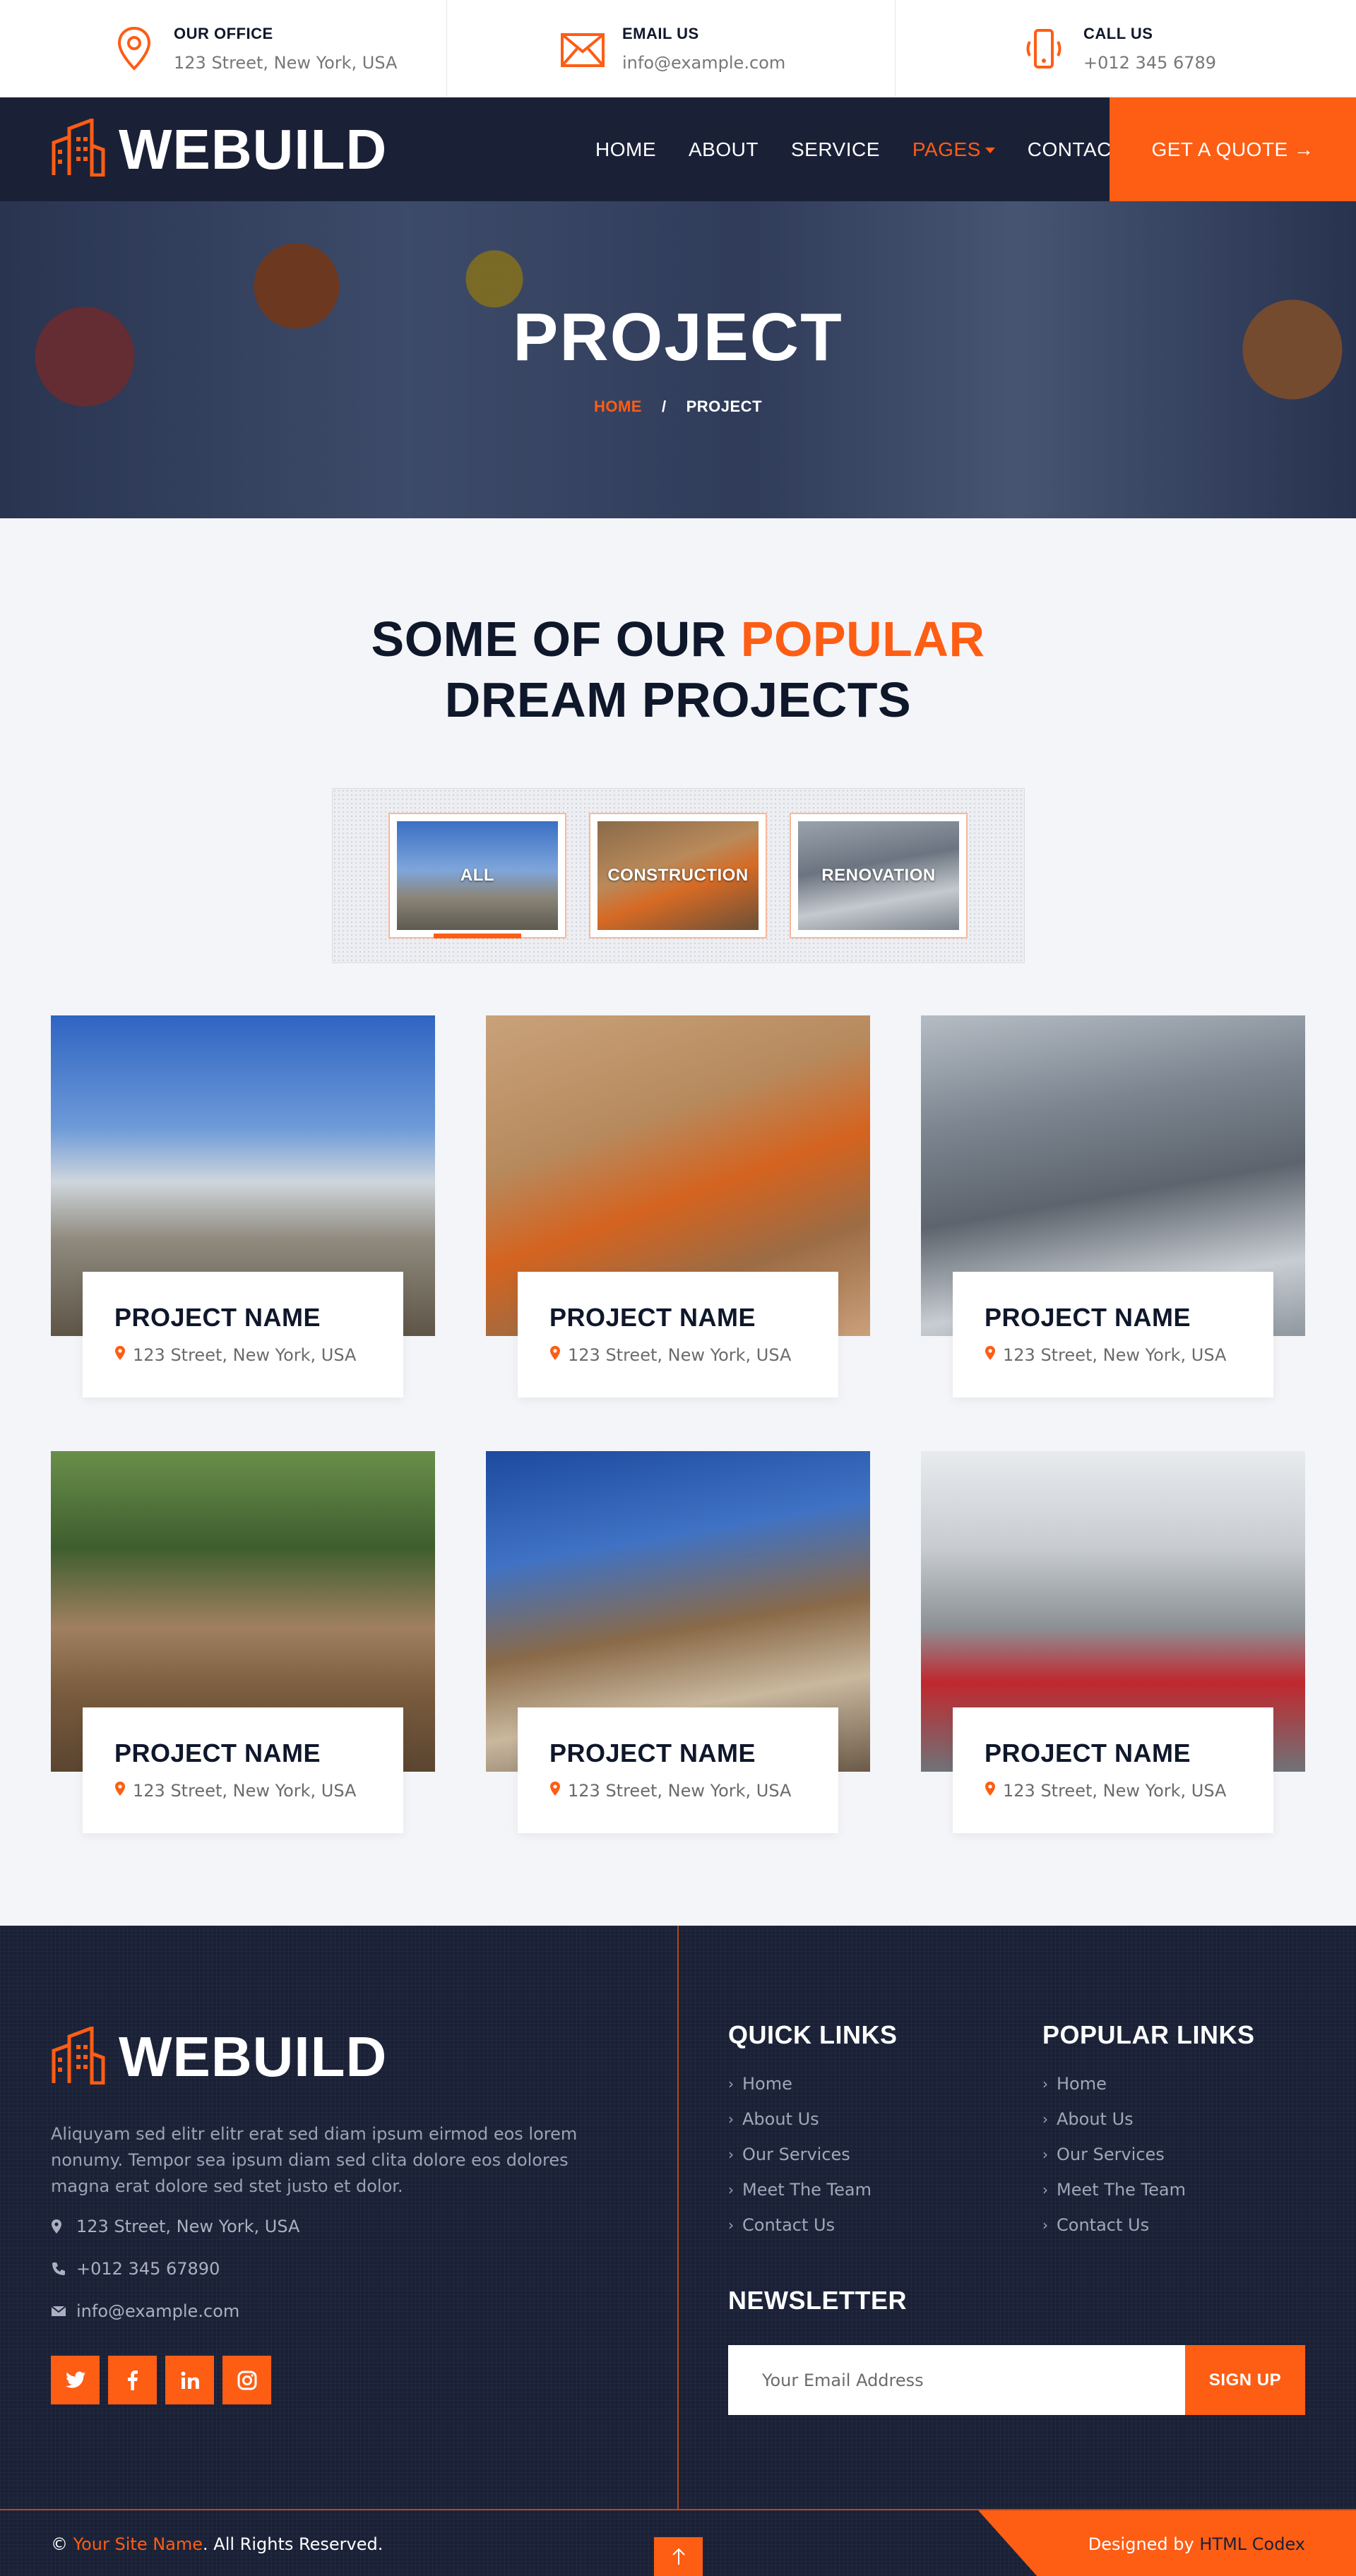 The width and height of the screenshot is (1356, 2576). What do you see at coordinates (582, 48) in the screenshot?
I see `envelope-icon` at bounding box center [582, 48].